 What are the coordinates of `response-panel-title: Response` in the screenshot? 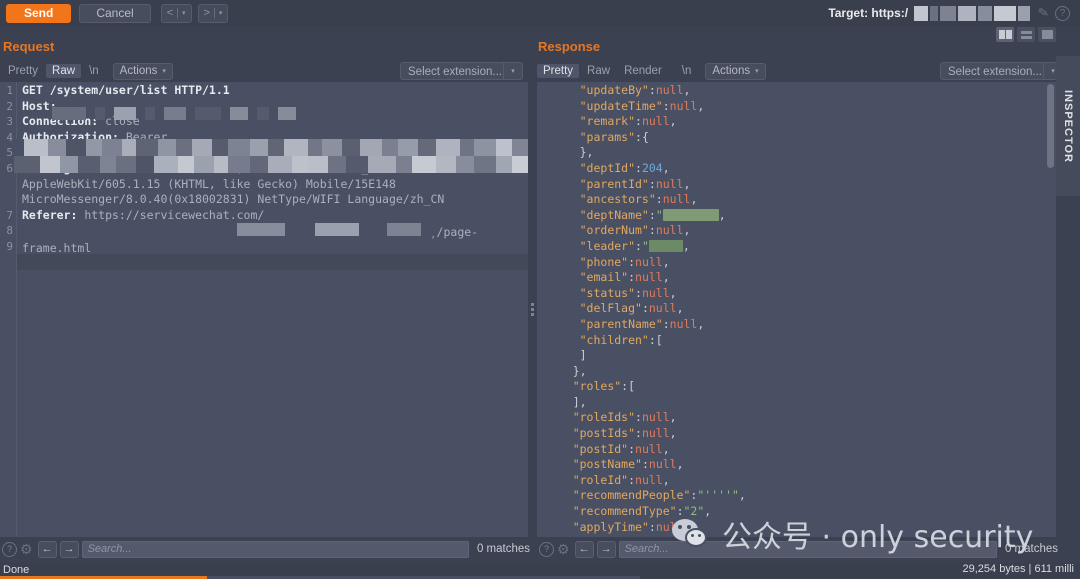 It's located at (569, 46).